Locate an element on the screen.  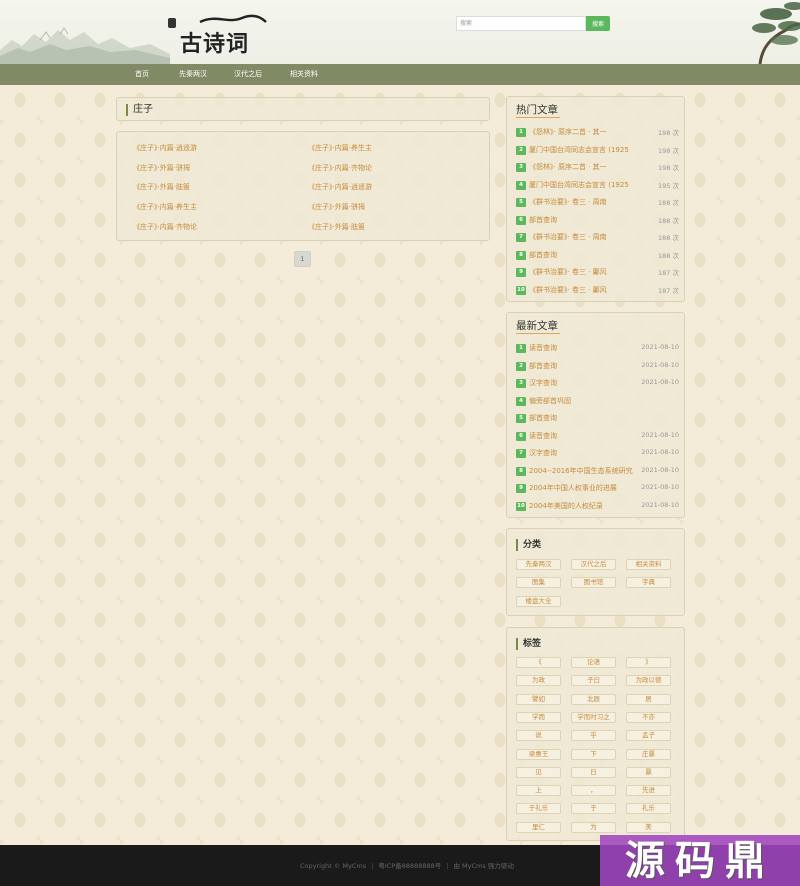
category-tag: 楼盘大全 is located at coordinates (538, 601).